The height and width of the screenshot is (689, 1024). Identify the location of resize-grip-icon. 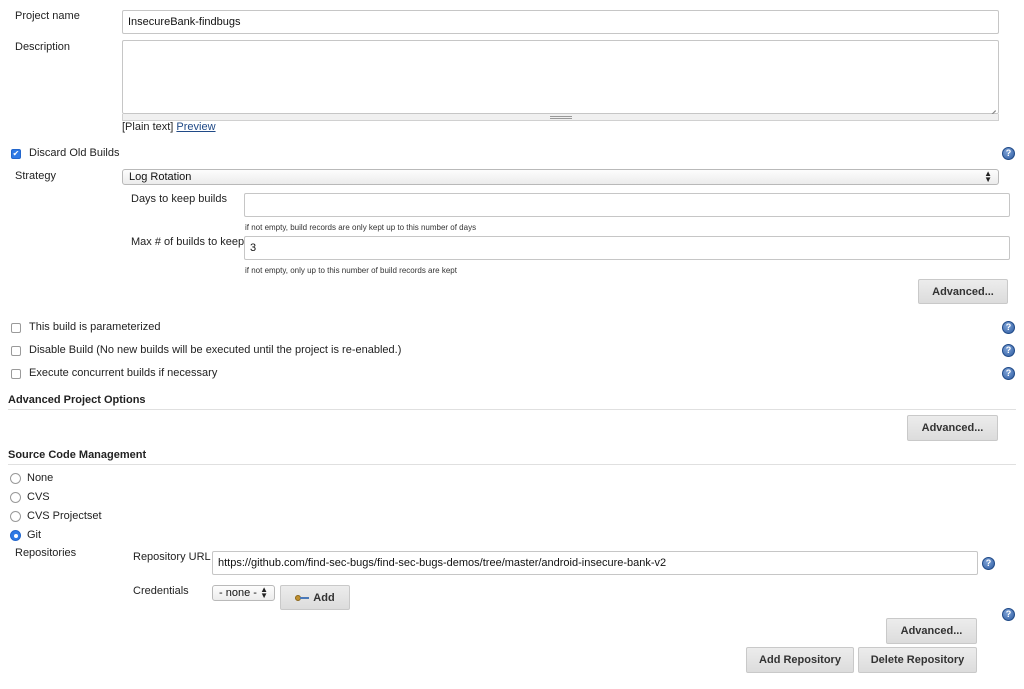
(992, 107).